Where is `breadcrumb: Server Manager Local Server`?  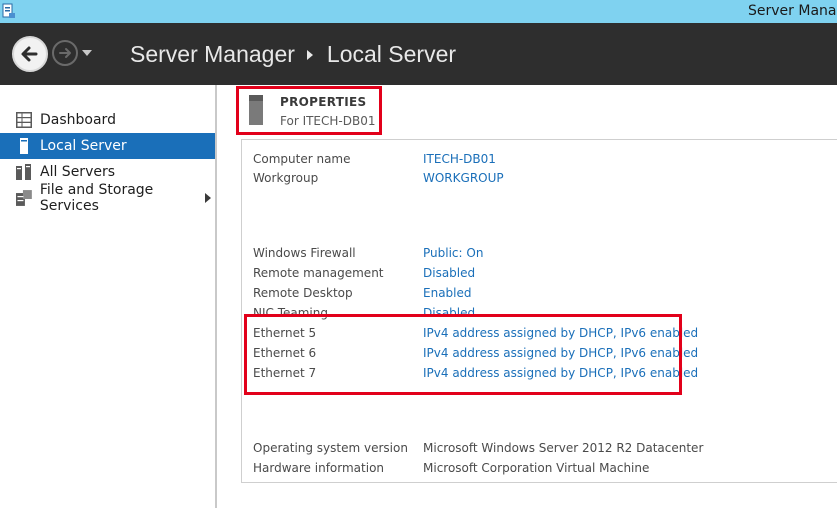 breadcrumb: Server Manager Local Server is located at coordinates (293, 54).